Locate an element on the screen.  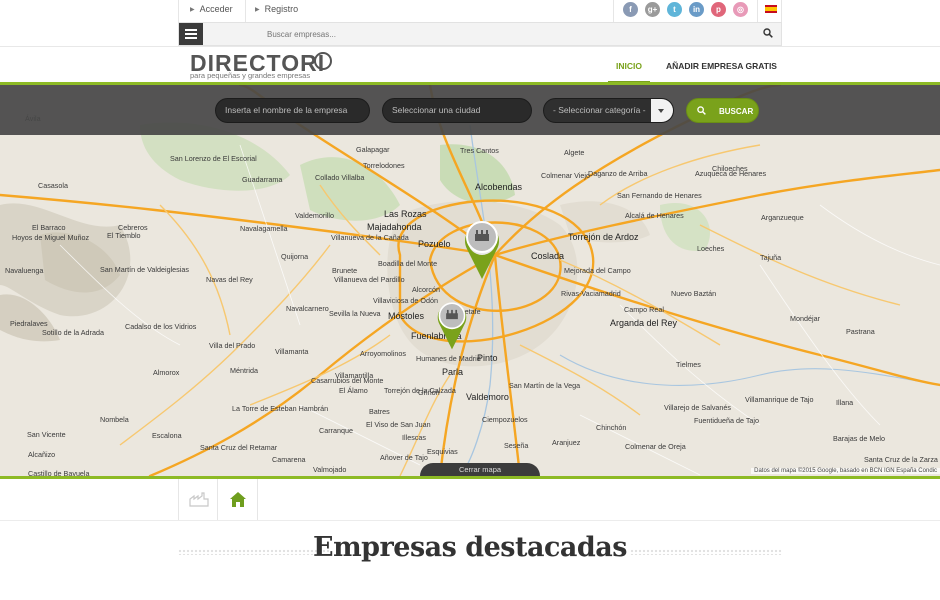
facebook-icon: f is located at coordinates (630, 9).